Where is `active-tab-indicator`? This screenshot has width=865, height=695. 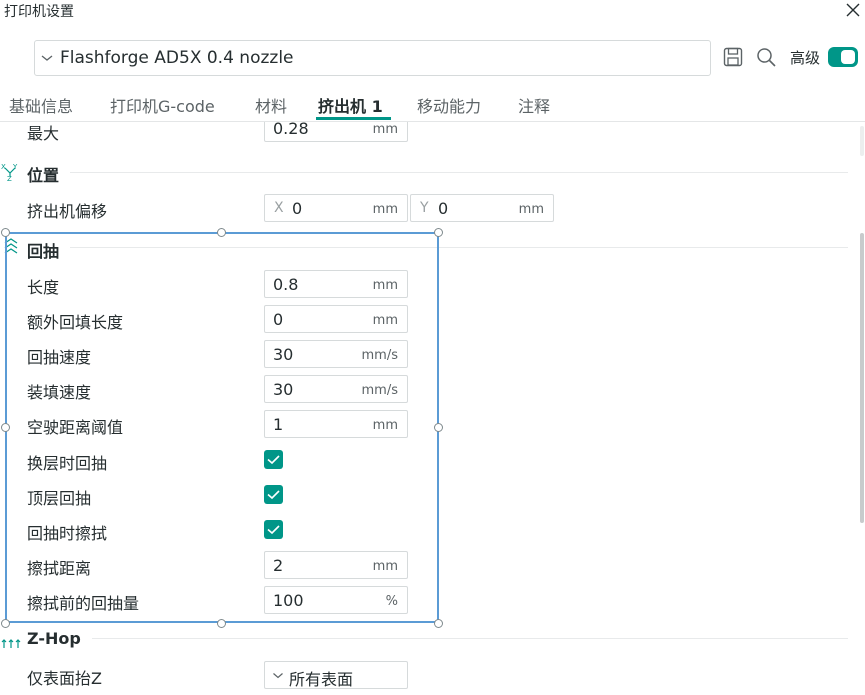
active-tab-indicator is located at coordinates (353, 118).